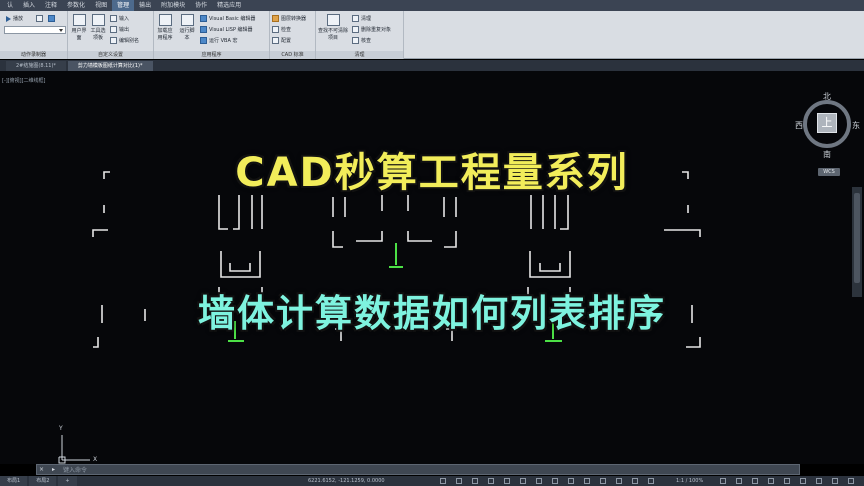 This screenshot has height=486, width=864. Describe the element at coordinates (98, 20) in the screenshot. I see `tool-palettes-icon` at that location.